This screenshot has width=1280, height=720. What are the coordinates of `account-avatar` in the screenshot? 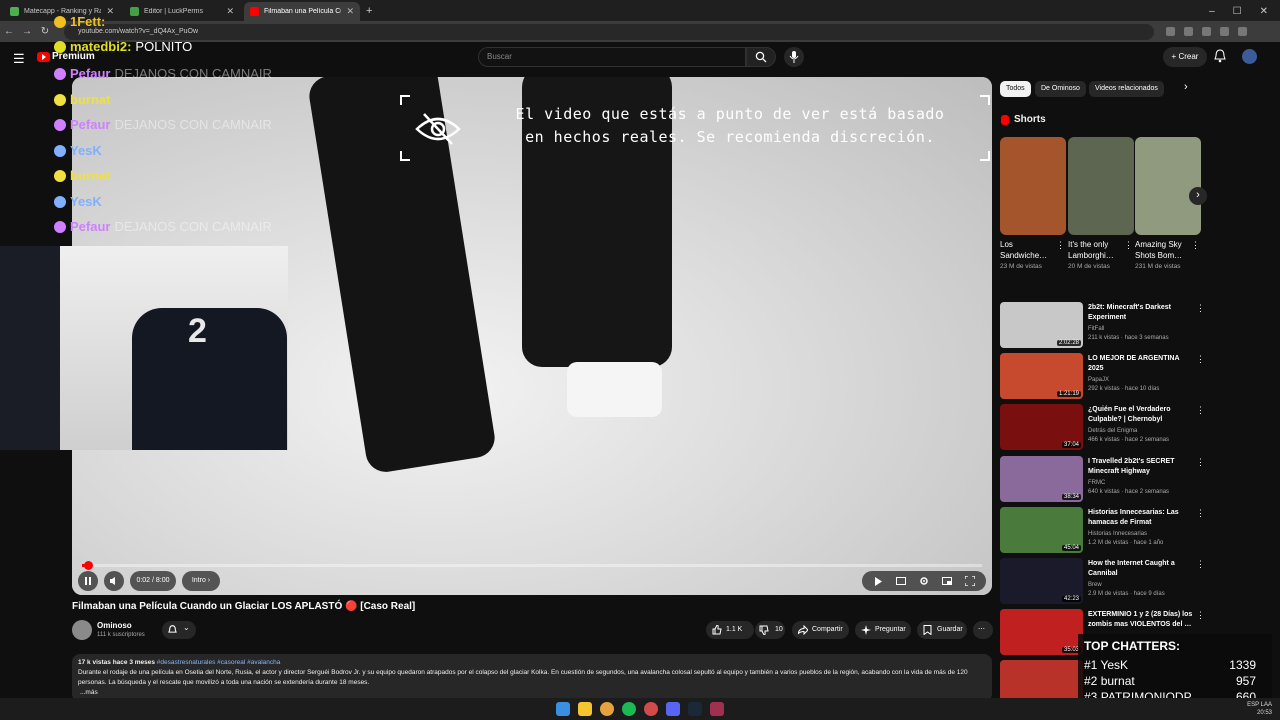 It's located at (1249, 56).